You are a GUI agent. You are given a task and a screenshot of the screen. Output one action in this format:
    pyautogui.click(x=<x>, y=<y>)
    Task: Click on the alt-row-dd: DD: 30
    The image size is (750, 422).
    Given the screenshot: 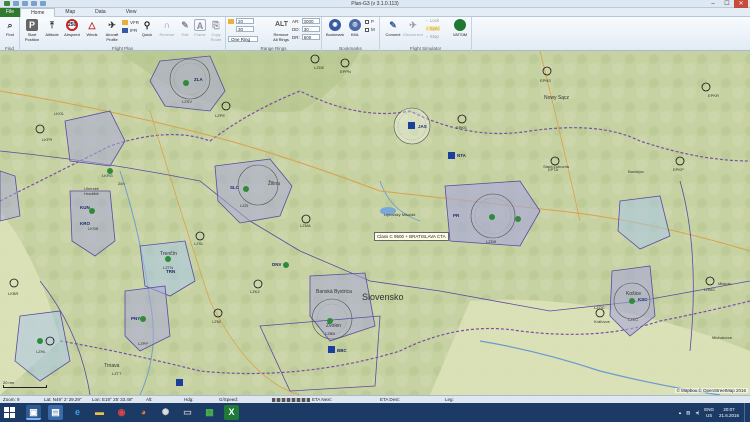 What is the action you would take?
    pyautogui.click(x=306, y=29)
    